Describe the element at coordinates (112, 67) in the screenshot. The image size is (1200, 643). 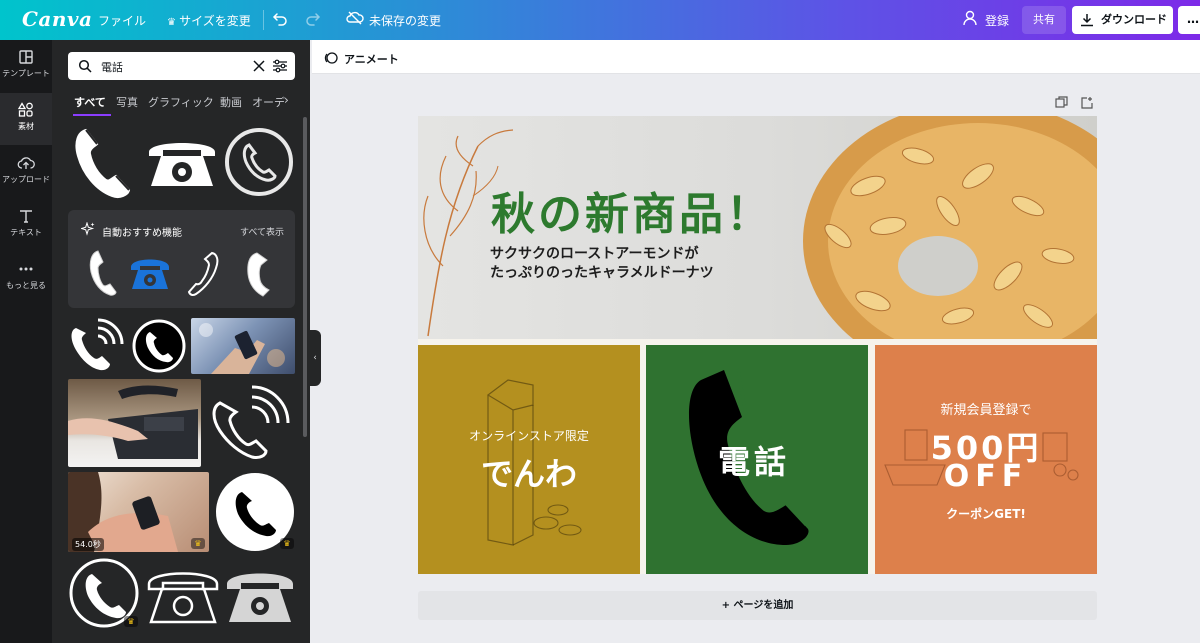
I see `search-value: 電話` at that location.